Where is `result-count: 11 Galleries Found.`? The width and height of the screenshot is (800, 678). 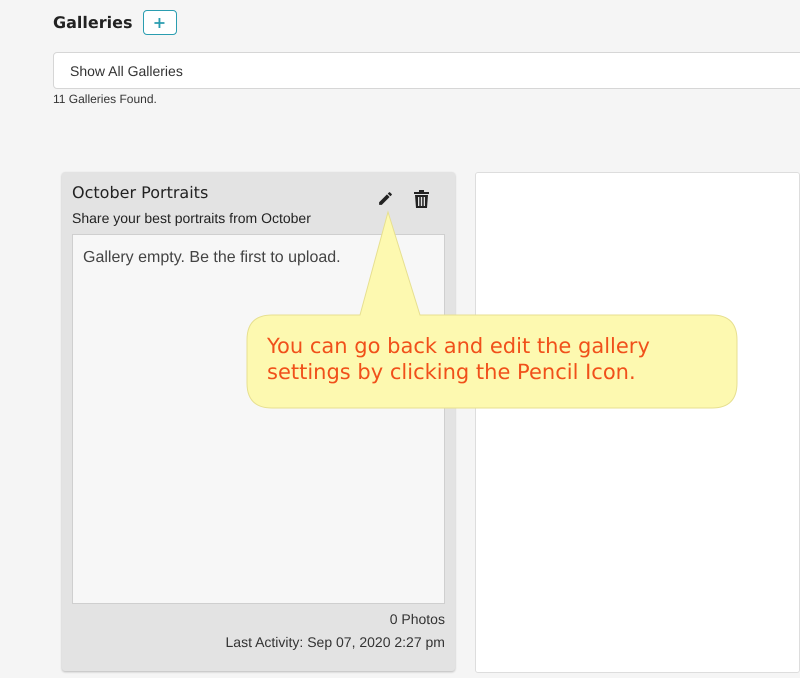
result-count: 11 Galleries Found. is located at coordinates (105, 99).